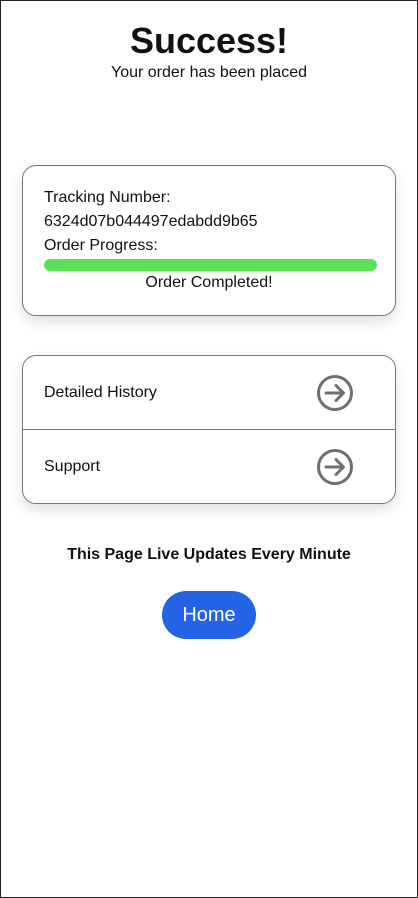 This screenshot has height=898, width=418. I want to click on page-subtitle: Your order has been placed, so click(209, 72).